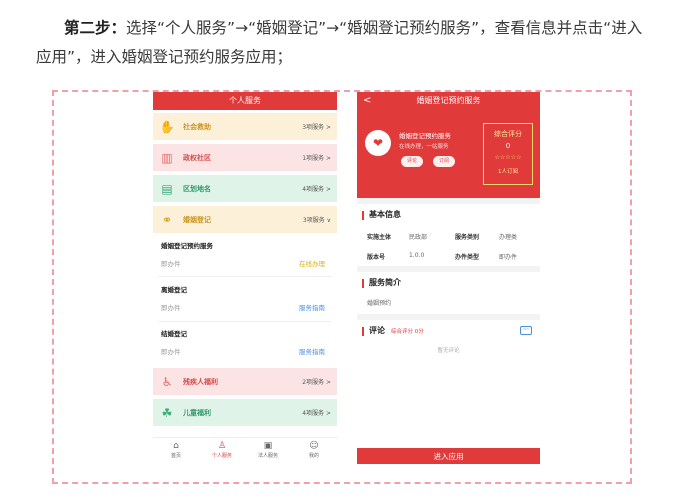 This screenshot has height=504, width=678. I want to click on rating-label: 综合评分, so click(508, 134).